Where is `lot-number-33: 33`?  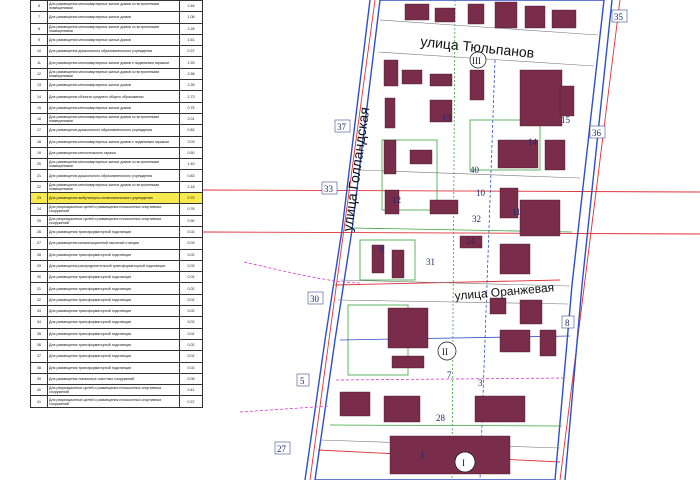 lot-number-33: 33 is located at coordinates (329, 189).